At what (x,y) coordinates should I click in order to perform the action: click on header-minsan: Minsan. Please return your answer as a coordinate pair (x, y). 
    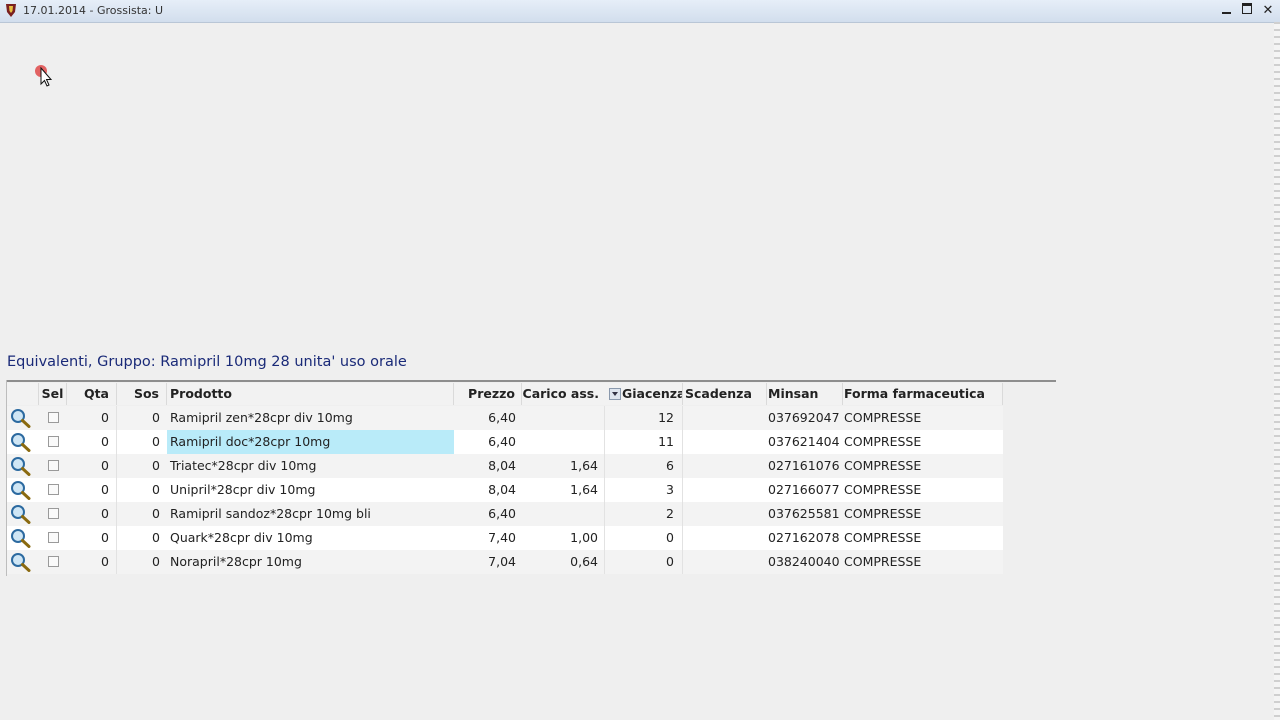
    Looking at the image, I should click on (805, 394).